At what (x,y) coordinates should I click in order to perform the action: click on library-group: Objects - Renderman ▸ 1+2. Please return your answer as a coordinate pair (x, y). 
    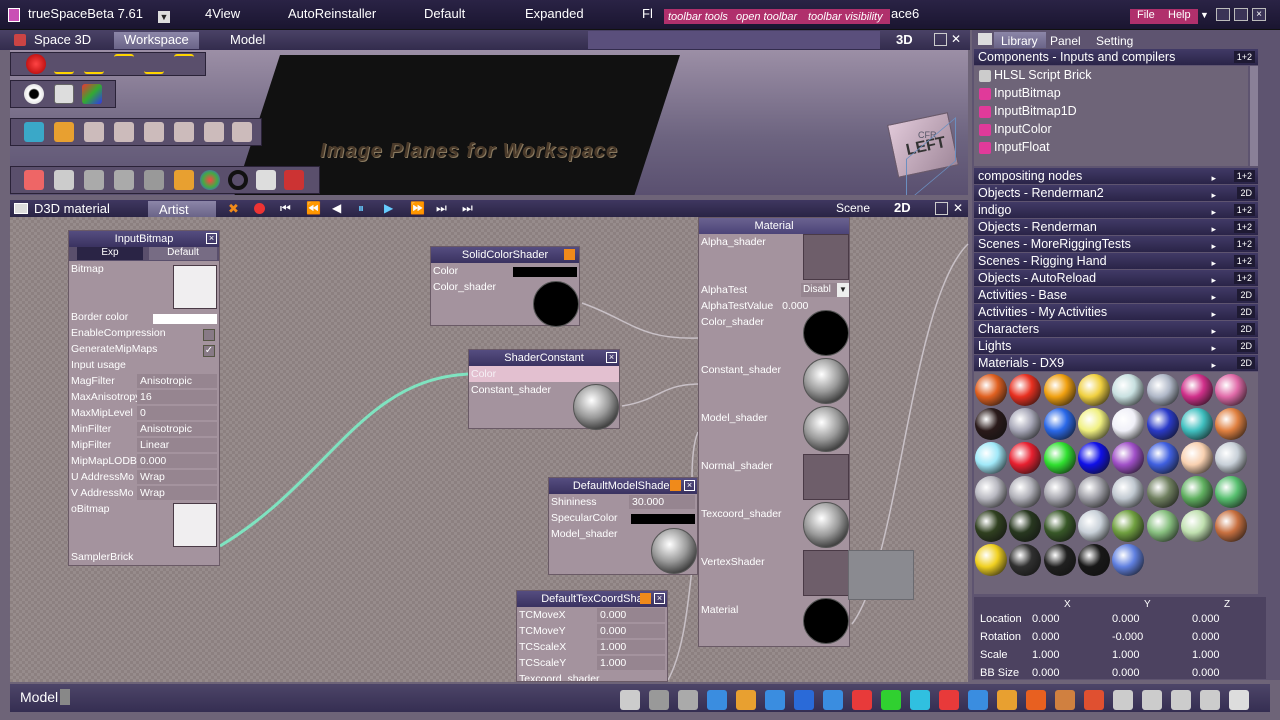
    Looking at the image, I should click on (1116, 227).